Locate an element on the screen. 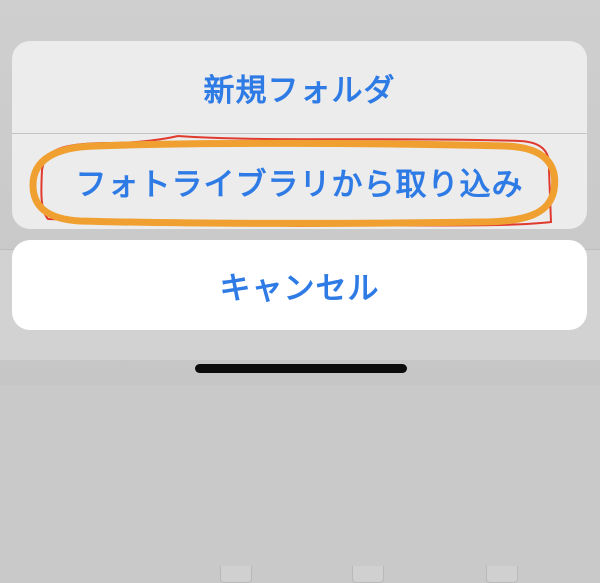  option-separator is located at coordinates (299, 133).